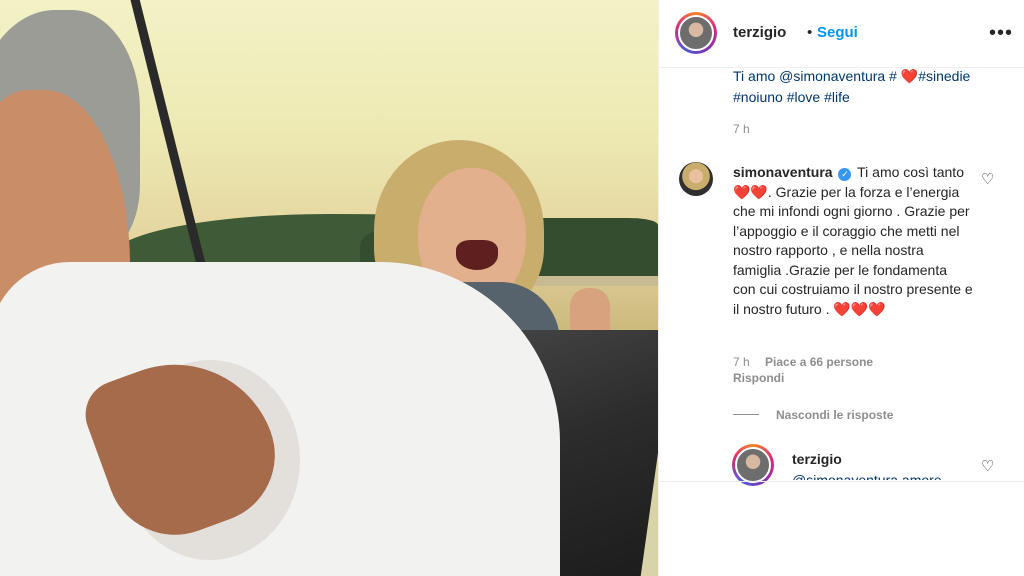 The width and height of the screenshot is (1024, 576). I want to click on replies-divider, so click(746, 414).